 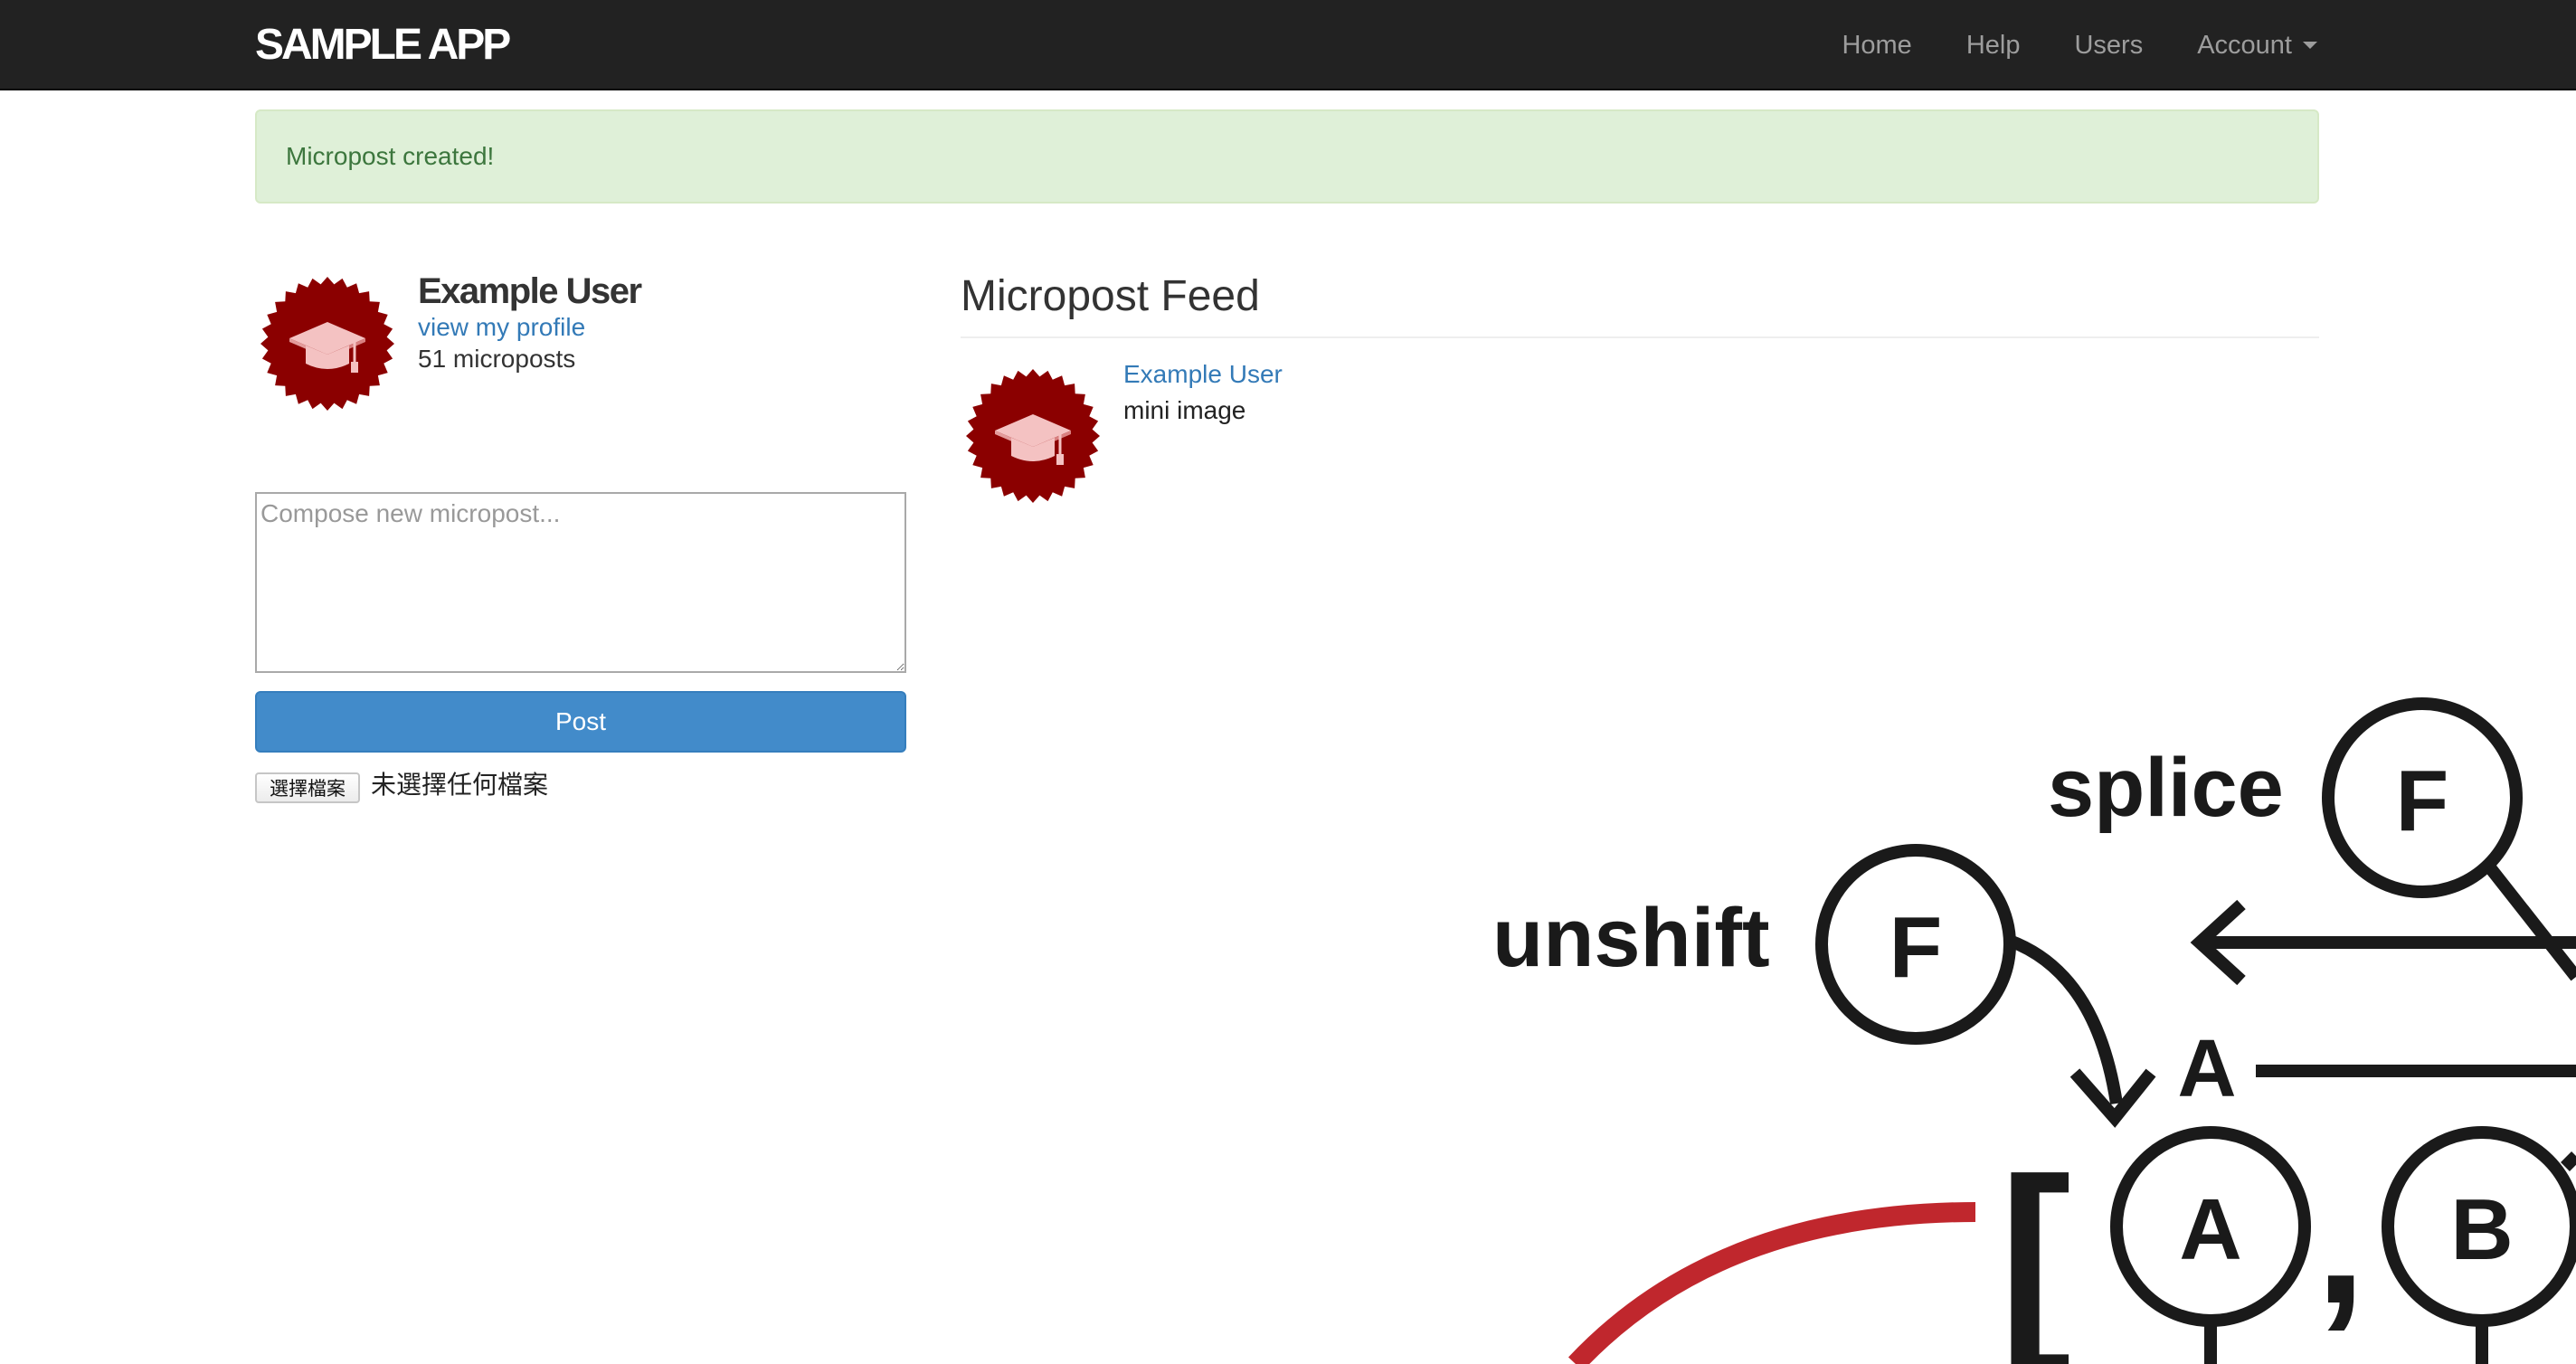 What do you see at coordinates (1203, 374) in the screenshot?
I see `feed-item-user-link: Example User` at bounding box center [1203, 374].